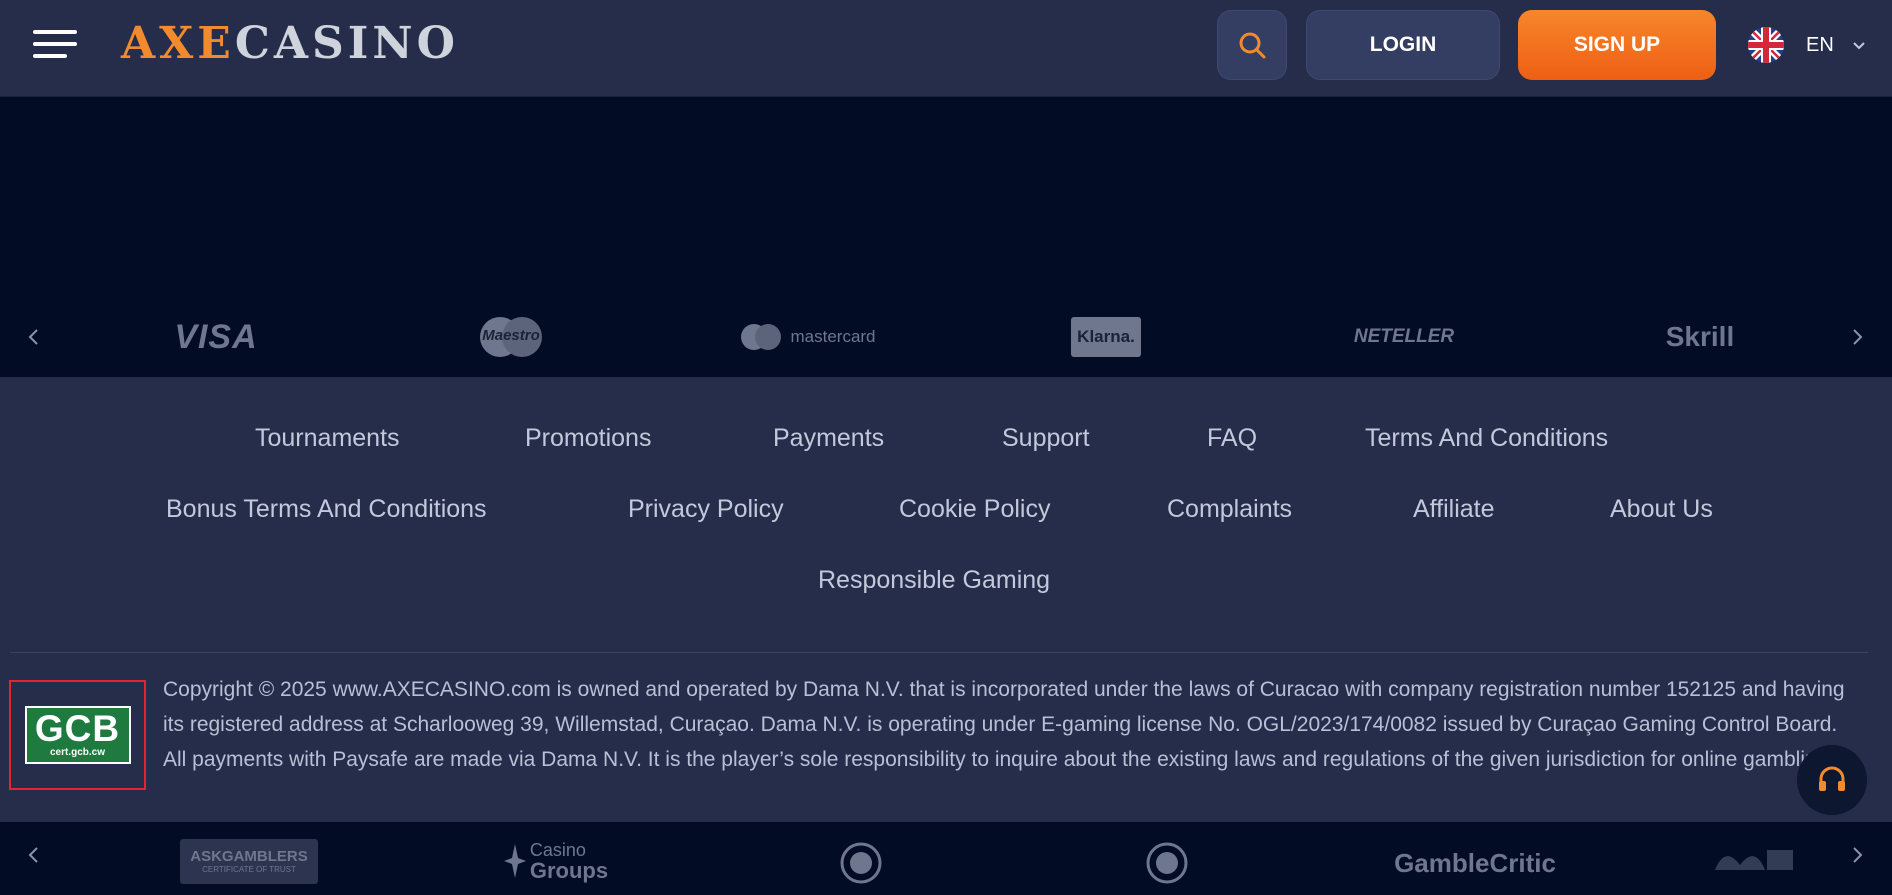  What do you see at coordinates (178, 43) in the screenshot?
I see `logo-axe: AXE` at bounding box center [178, 43].